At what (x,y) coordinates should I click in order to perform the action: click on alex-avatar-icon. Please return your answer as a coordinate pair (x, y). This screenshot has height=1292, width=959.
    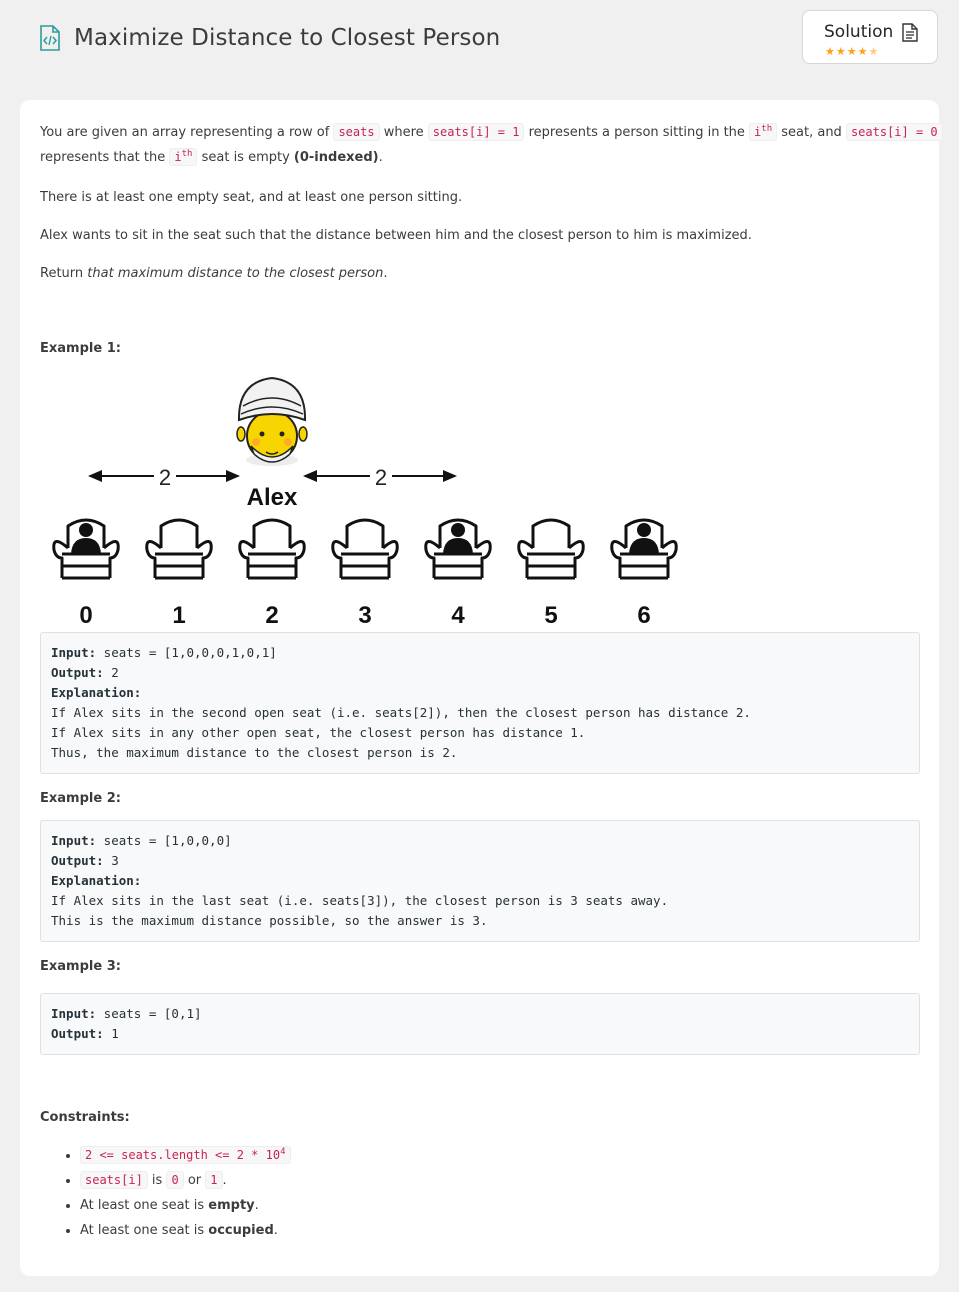
    Looking at the image, I should click on (272, 421).